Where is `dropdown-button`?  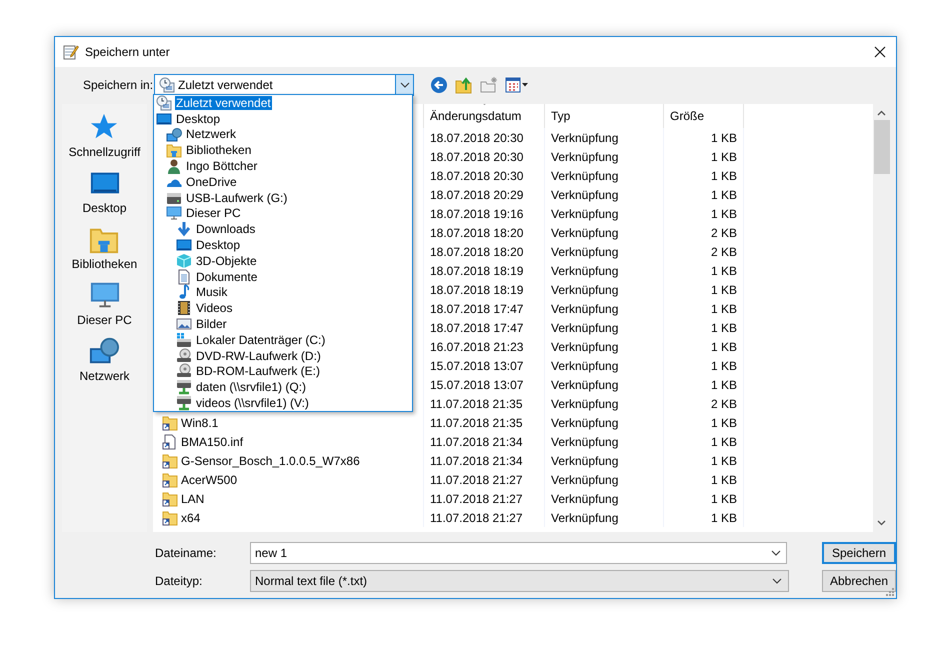
dropdown-button is located at coordinates (404, 85).